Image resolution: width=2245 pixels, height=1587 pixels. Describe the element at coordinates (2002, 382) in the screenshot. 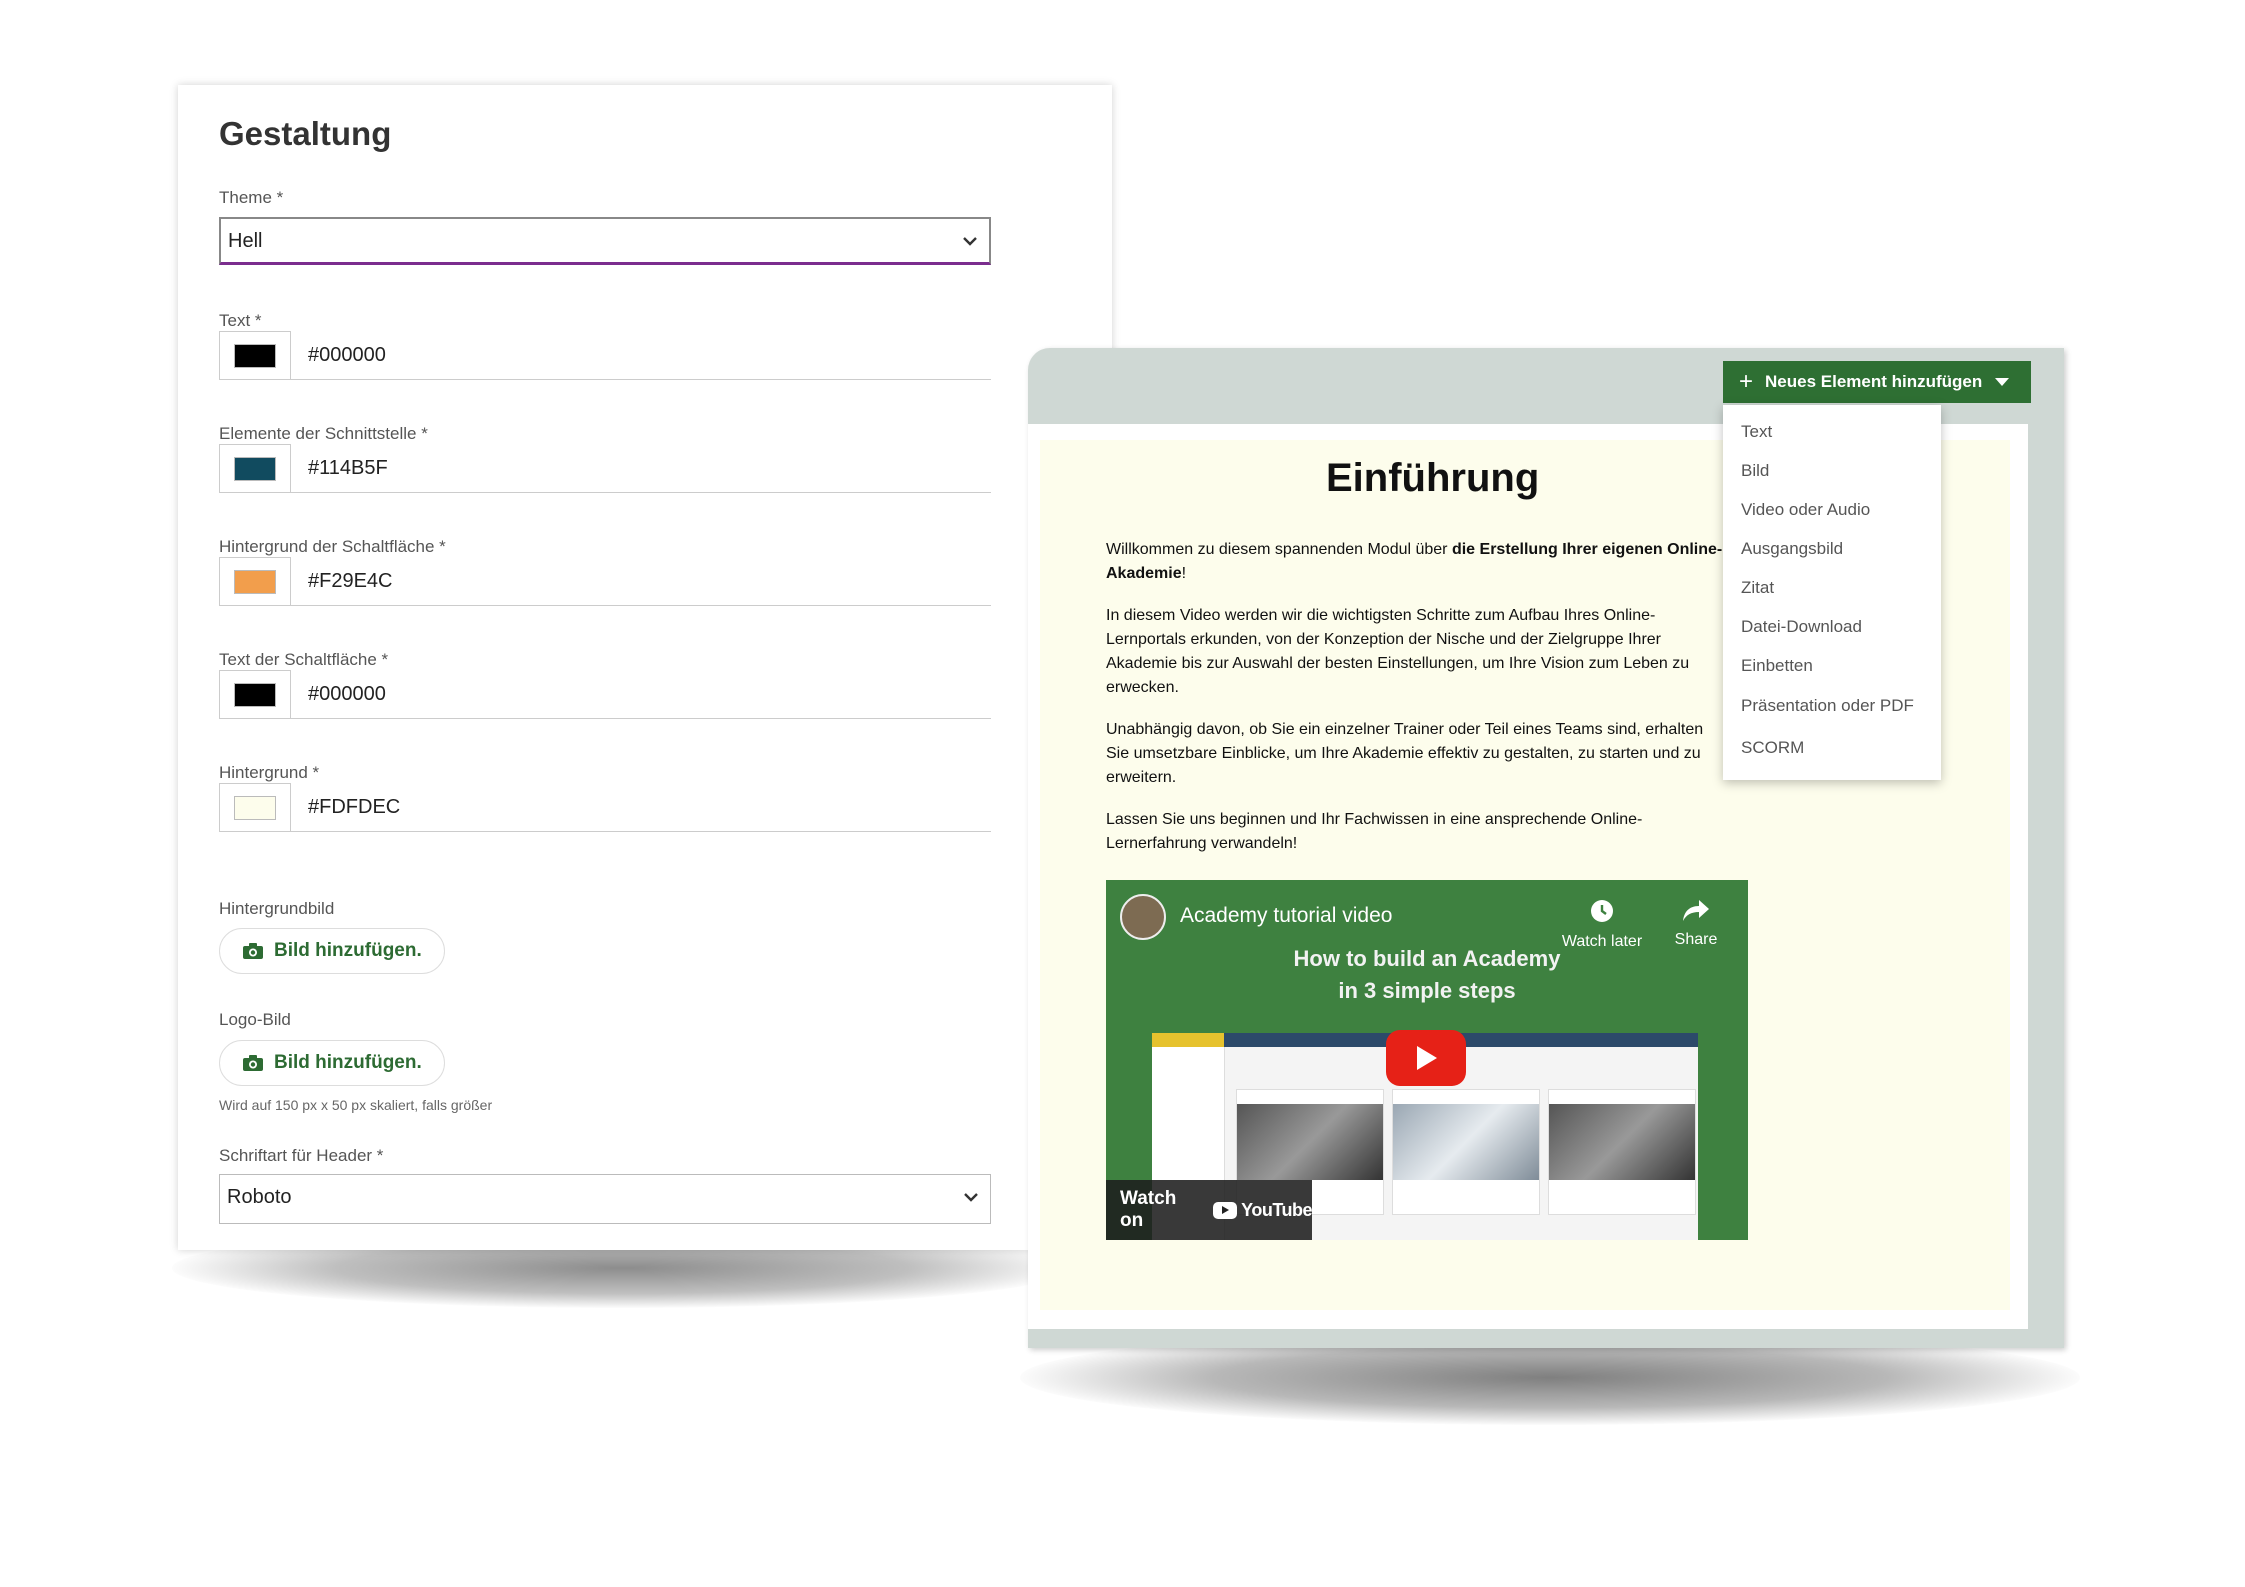

I see `caret-down-icon` at that location.